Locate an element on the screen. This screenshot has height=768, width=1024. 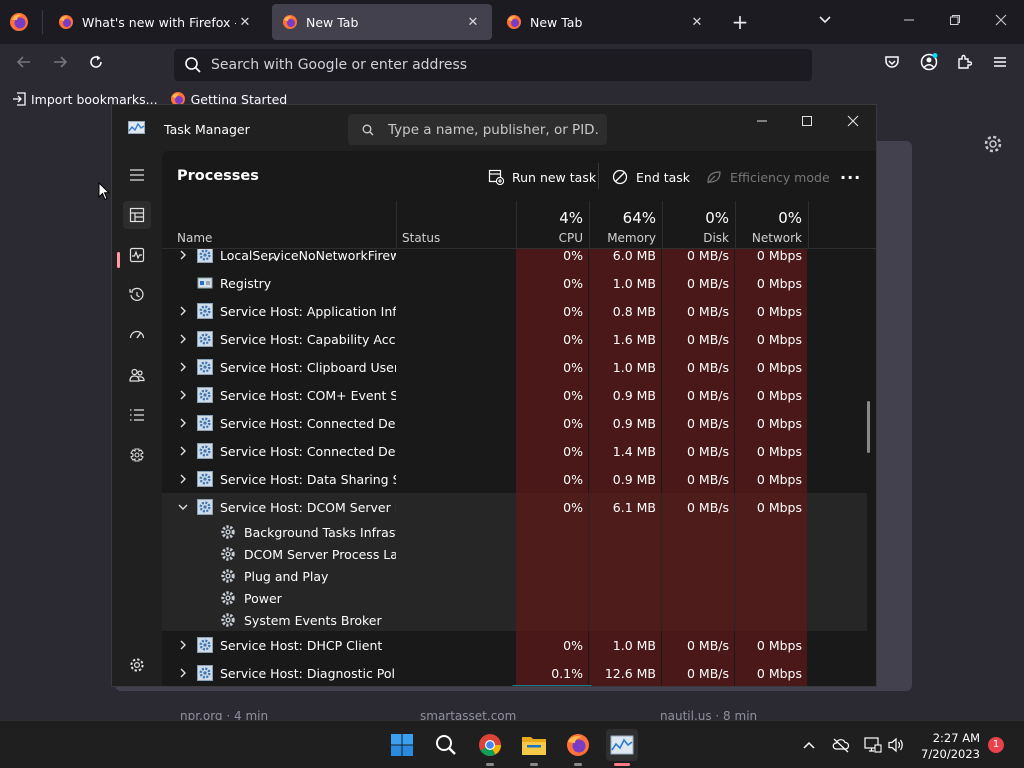
start-button is located at coordinates (402, 745).